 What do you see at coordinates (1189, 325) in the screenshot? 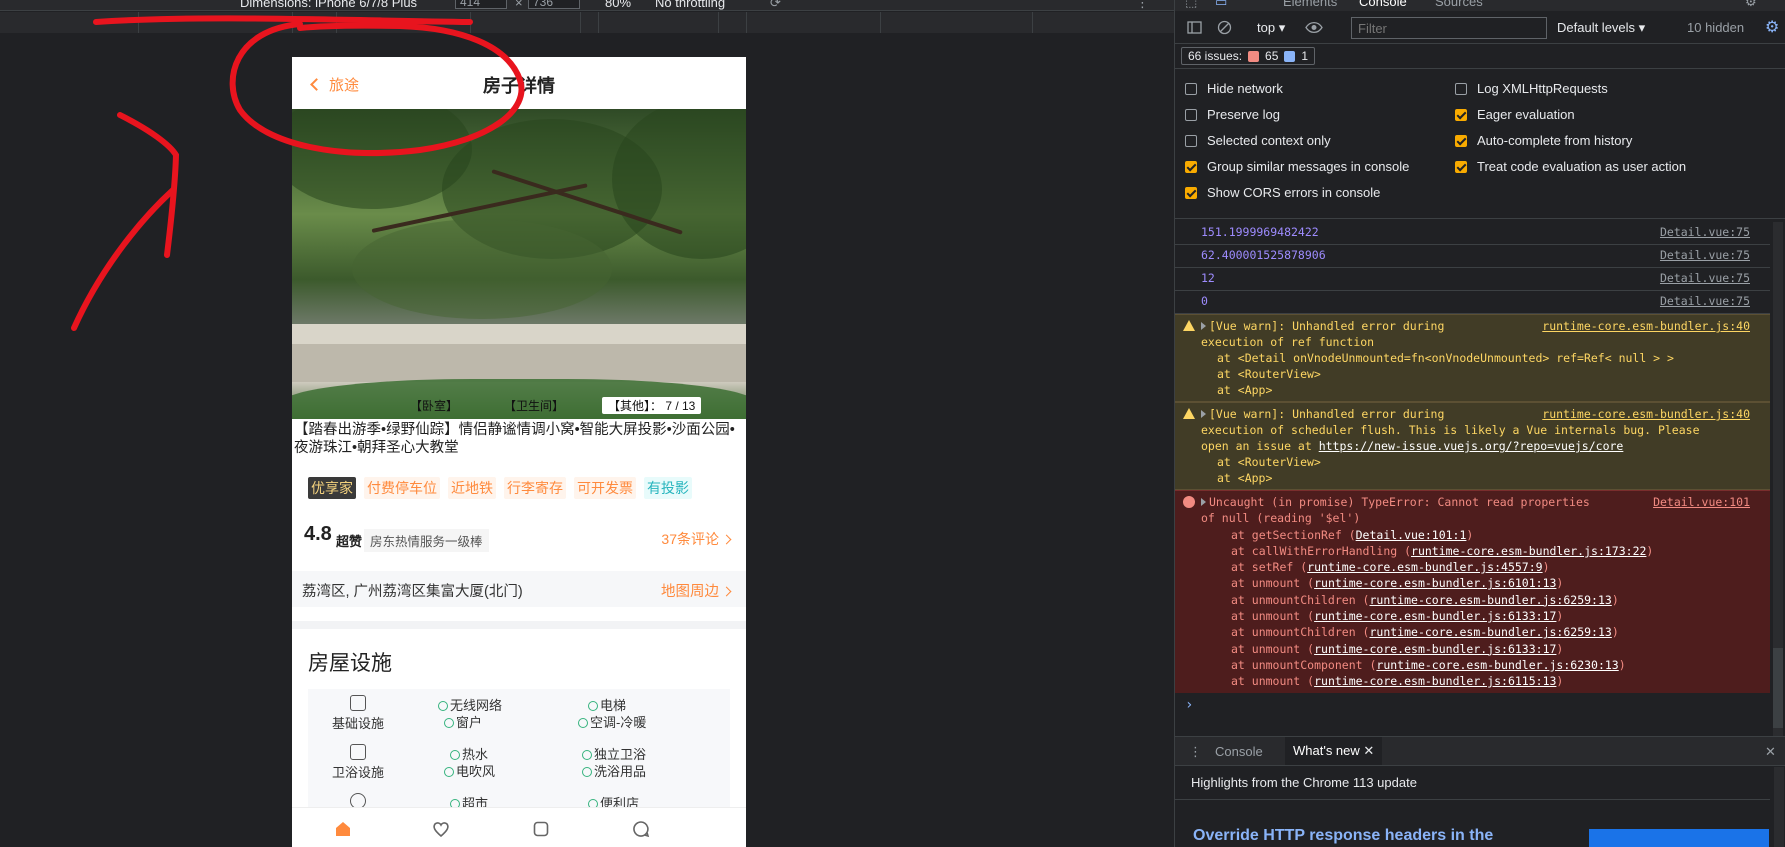
I see `warning-icon` at bounding box center [1189, 325].